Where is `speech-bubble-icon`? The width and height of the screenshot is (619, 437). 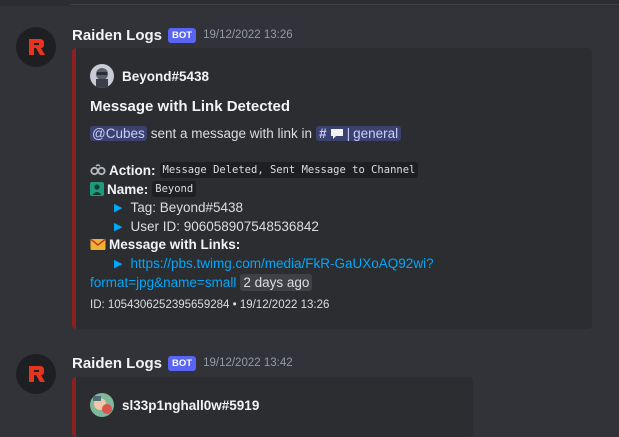
speech-bubble-icon is located at coordinates (337, 134).